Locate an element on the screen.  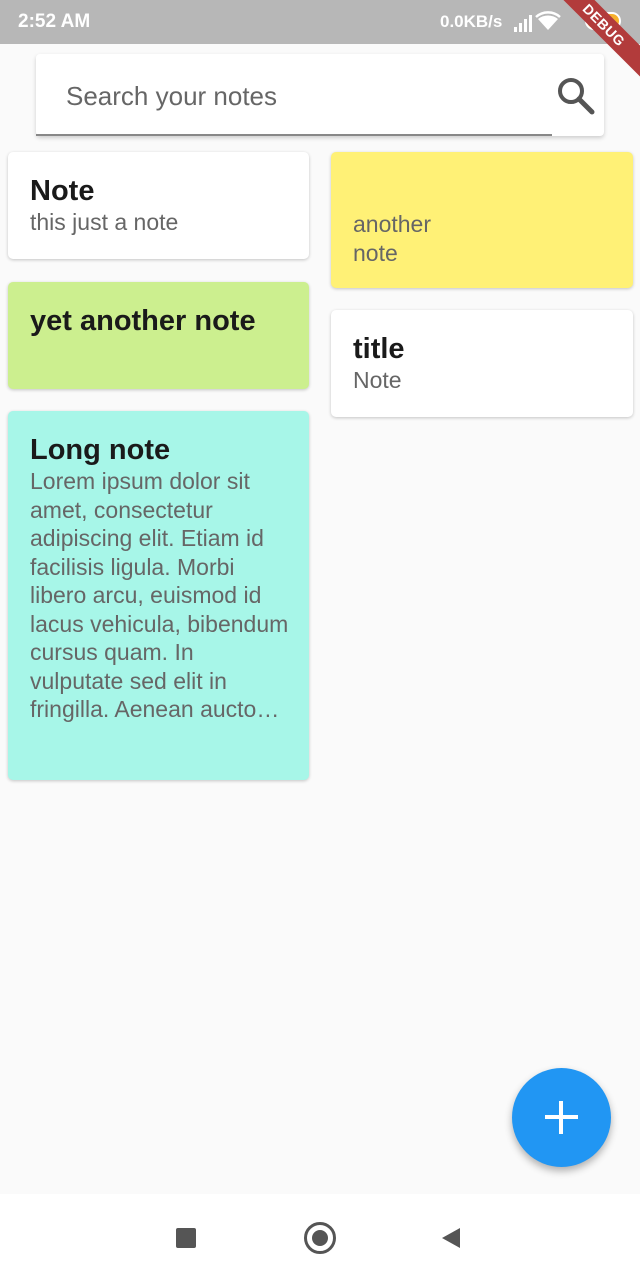
note-title: title is located at coordinates (379, 349).